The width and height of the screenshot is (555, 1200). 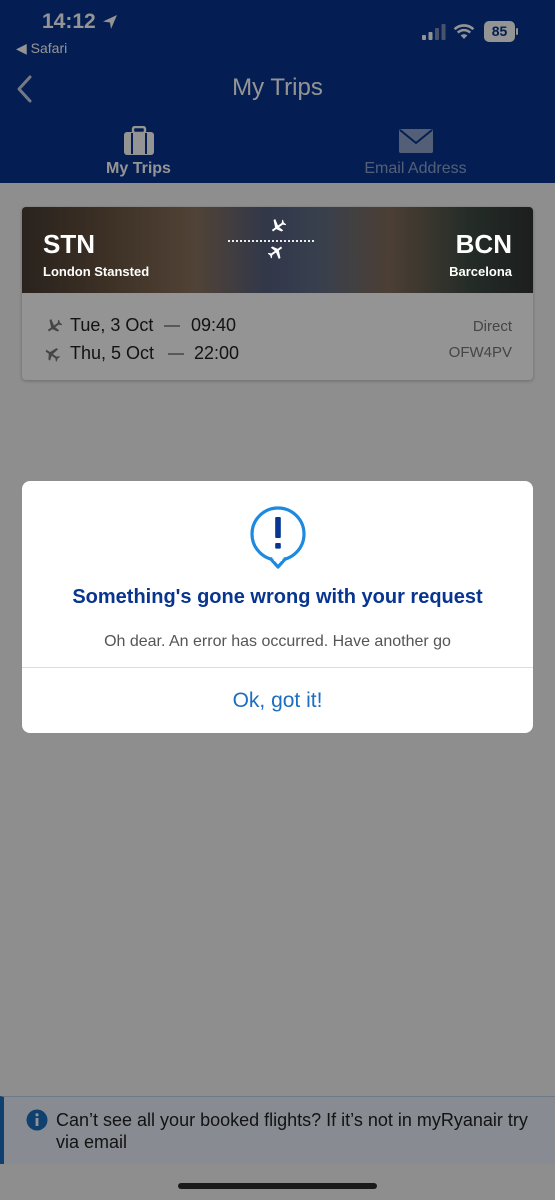 I want to click on ok-got-it-button: Ok, got it!, so click(x=277, y=700).